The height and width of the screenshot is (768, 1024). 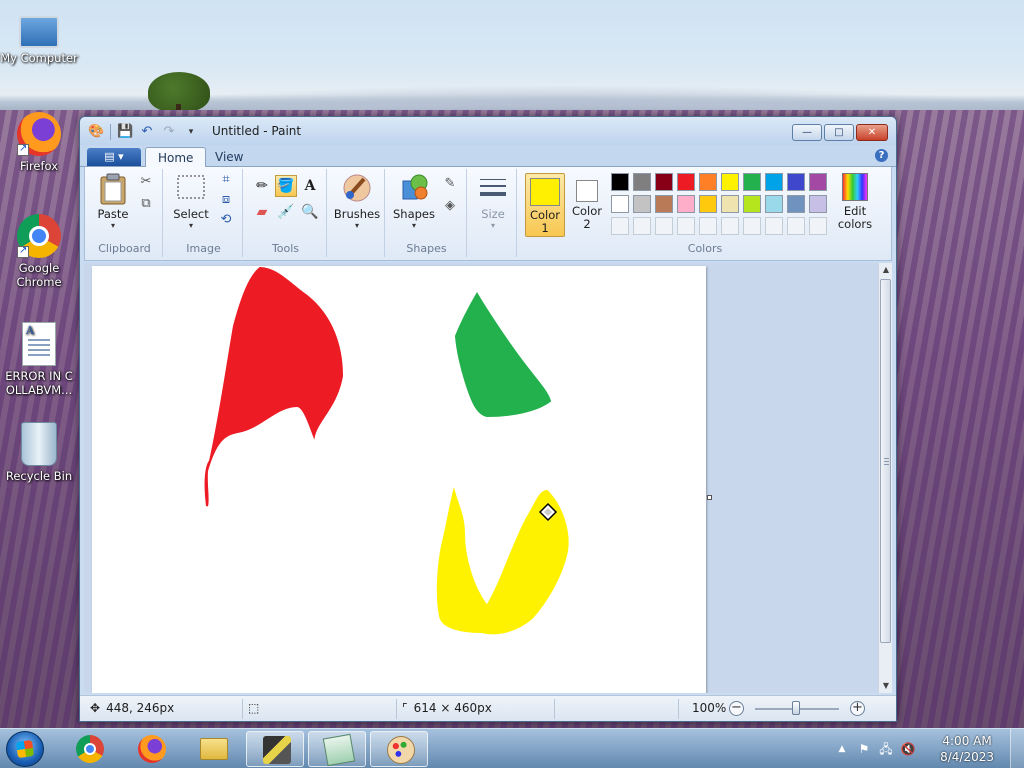 What do you see at coordinates (885, 461) in the screenshot?
I see `scrollbar-thumb` at bounding box center [885, 461].